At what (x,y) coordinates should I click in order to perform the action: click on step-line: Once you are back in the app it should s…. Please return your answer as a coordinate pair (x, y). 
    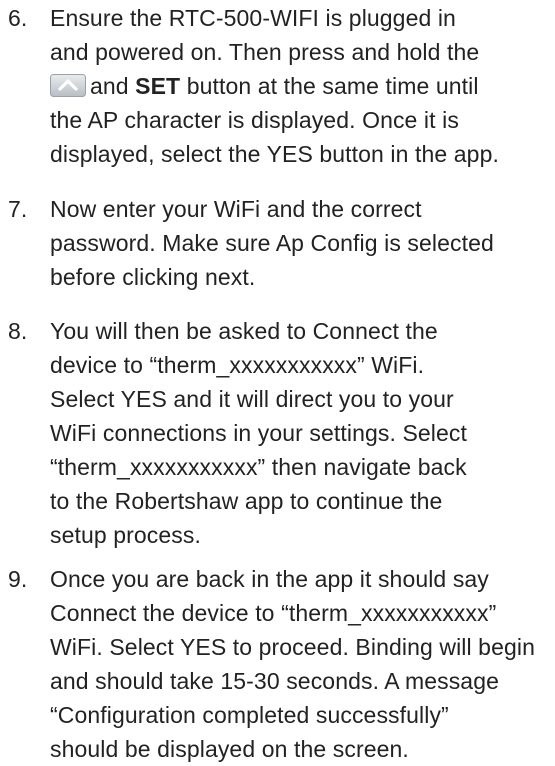
    Looking at the image, I should click on (269, 579).